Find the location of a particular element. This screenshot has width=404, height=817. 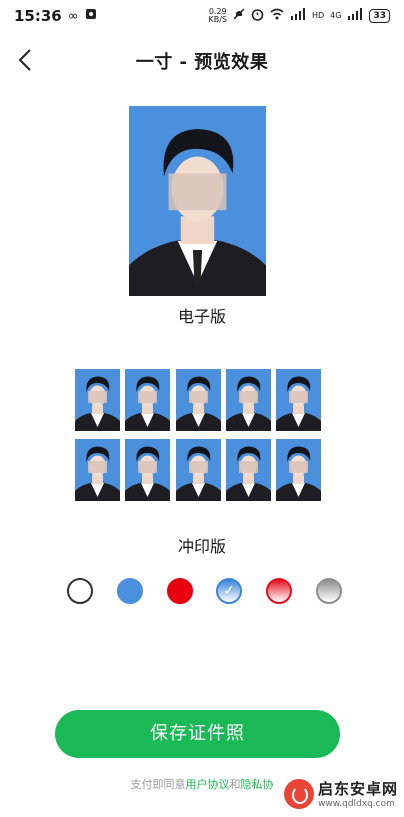

watermark-url: www.qdldxq.com is located at coordinates (356, 804).